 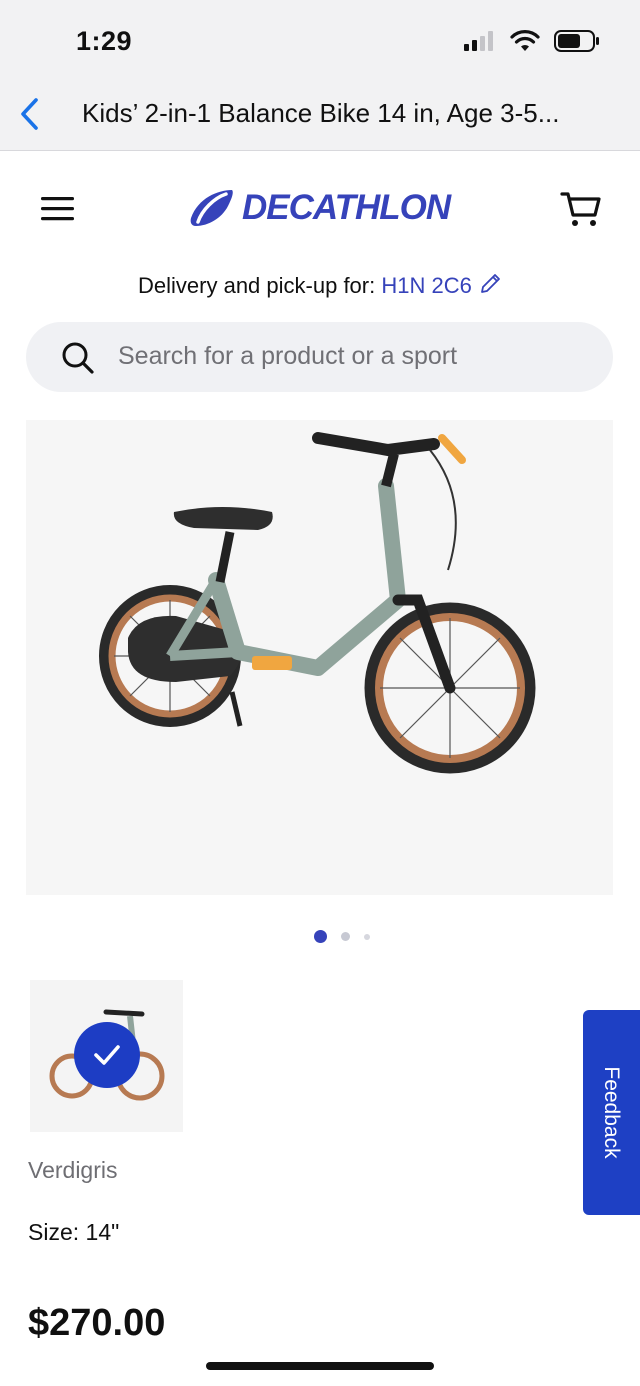 What do you see at coordinates (320, 40) in the screenshot?
I see `status-bar: 1:29` at bounding box center [320, 40].